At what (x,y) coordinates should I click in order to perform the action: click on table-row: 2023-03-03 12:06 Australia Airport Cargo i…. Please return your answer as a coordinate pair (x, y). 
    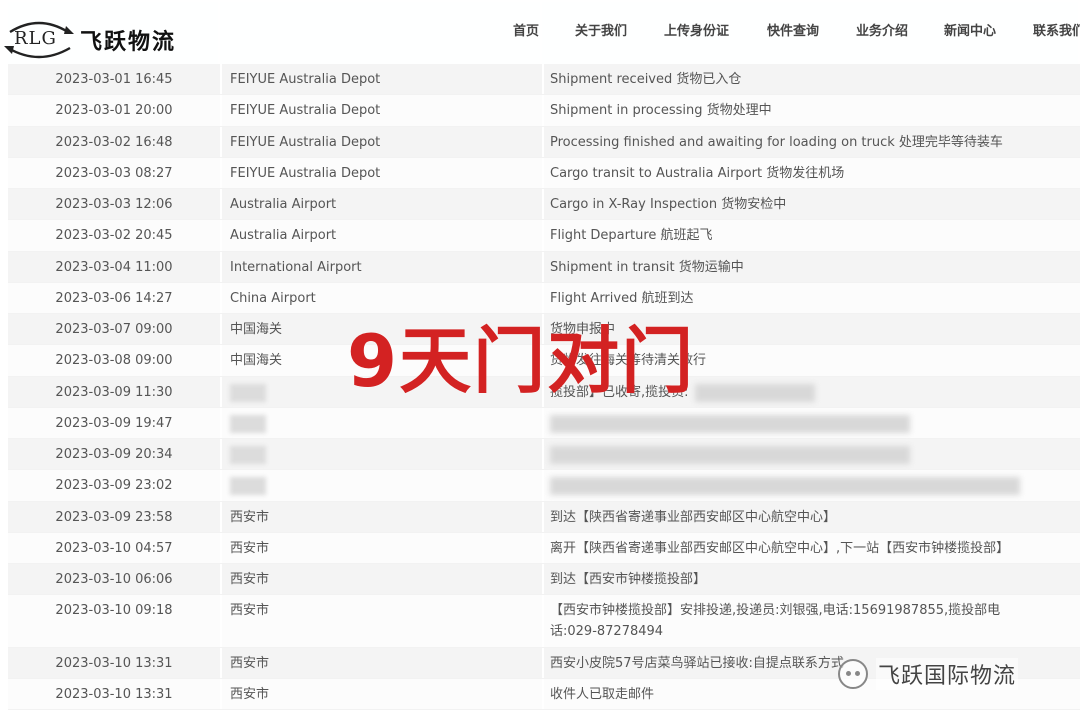
    Looking at the image, I should click on (544, 204).